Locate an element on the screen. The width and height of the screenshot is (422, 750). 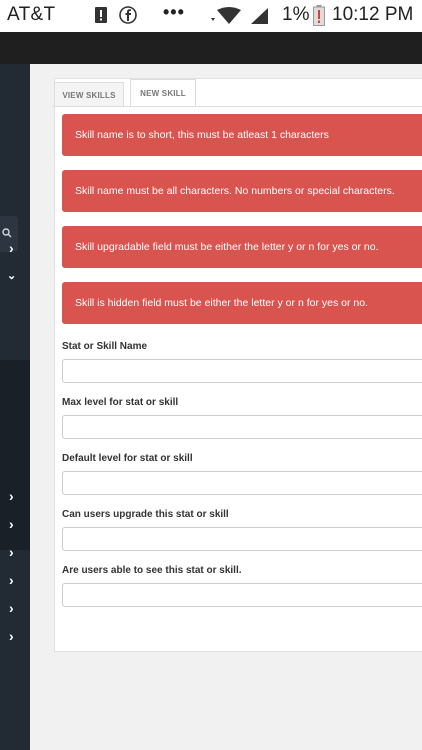
sidebar: › ⌄ › › › › › › is located at coordinates (15, 407).